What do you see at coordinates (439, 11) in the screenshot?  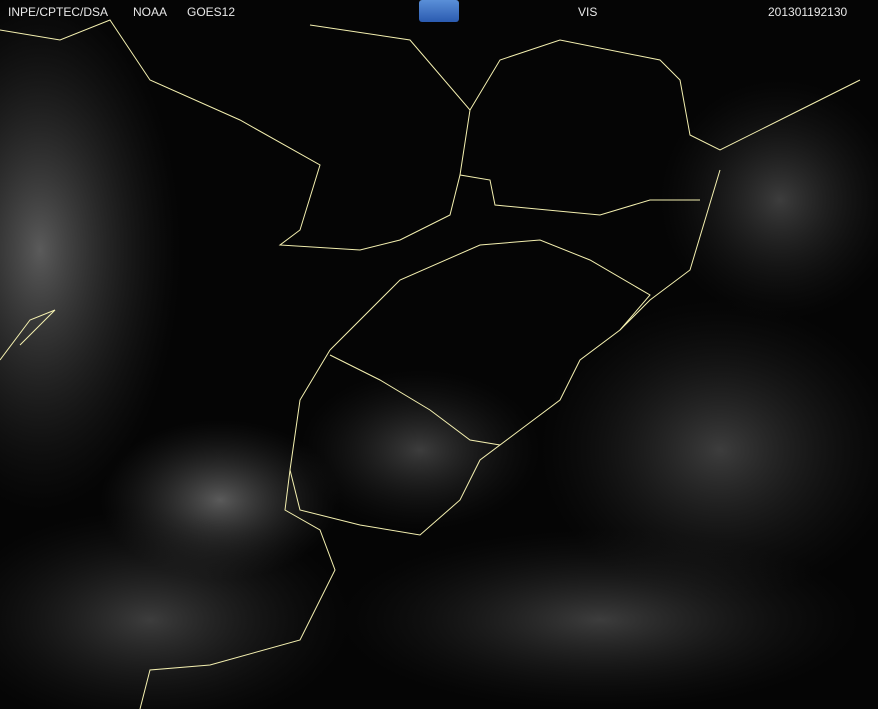 I see `cptec-logo` at bounding box center [439, 11].